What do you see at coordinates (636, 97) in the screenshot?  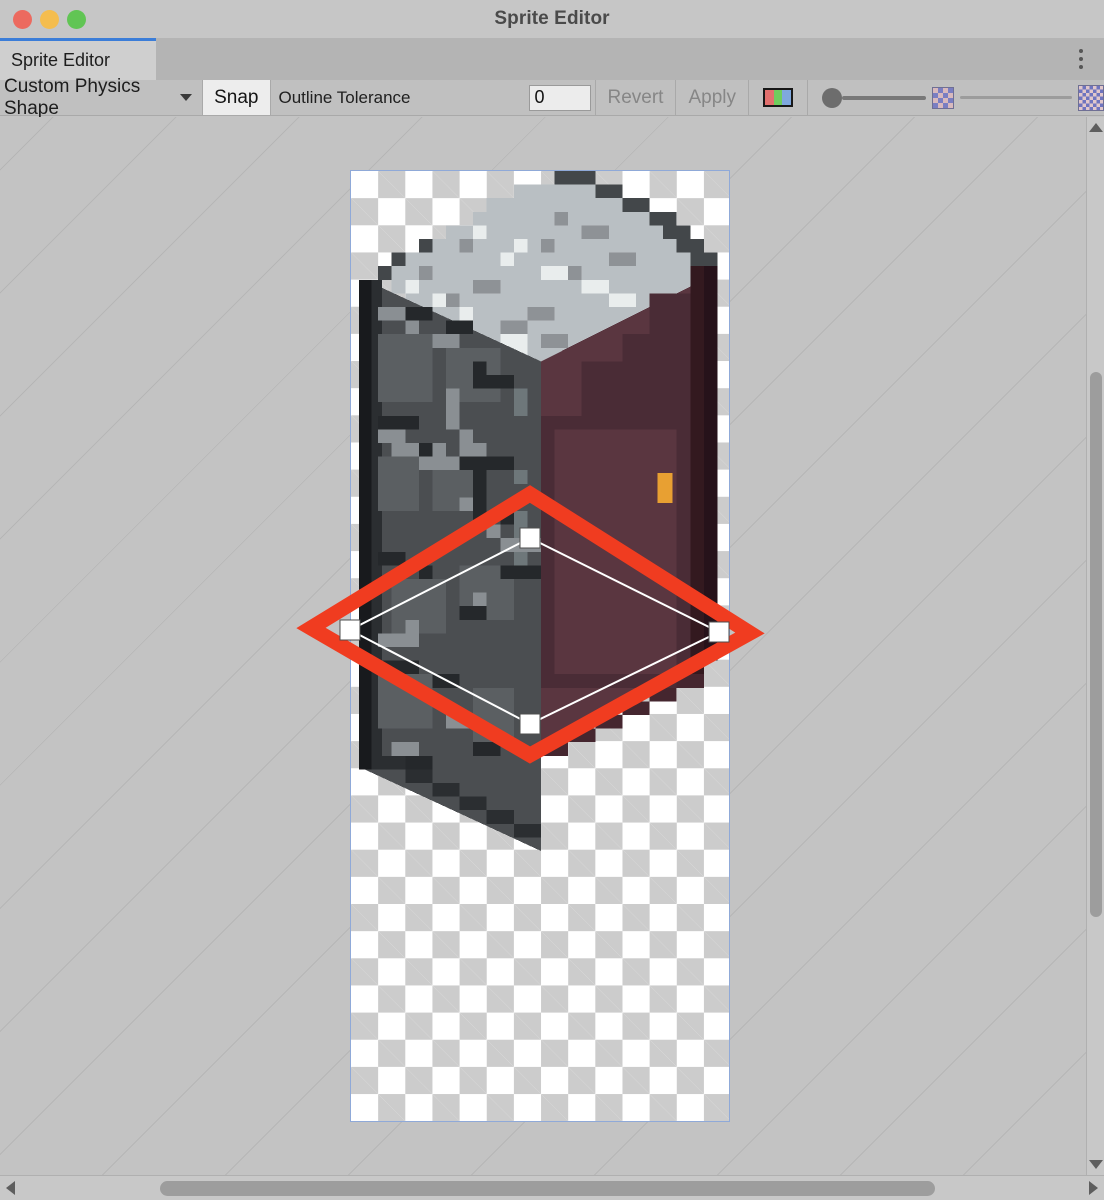 I see `revert-button: Revert` at bounding box center [636, 97].